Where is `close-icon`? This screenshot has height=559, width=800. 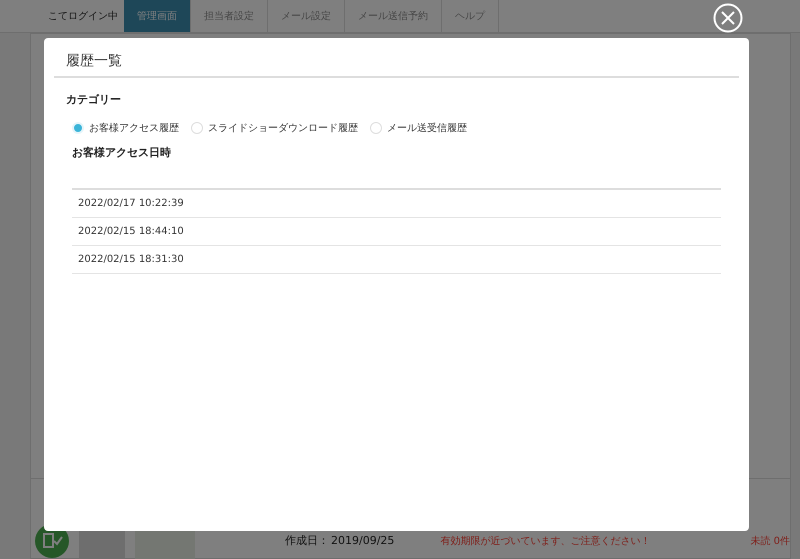 close-icon is located at coordinates (728, 18).